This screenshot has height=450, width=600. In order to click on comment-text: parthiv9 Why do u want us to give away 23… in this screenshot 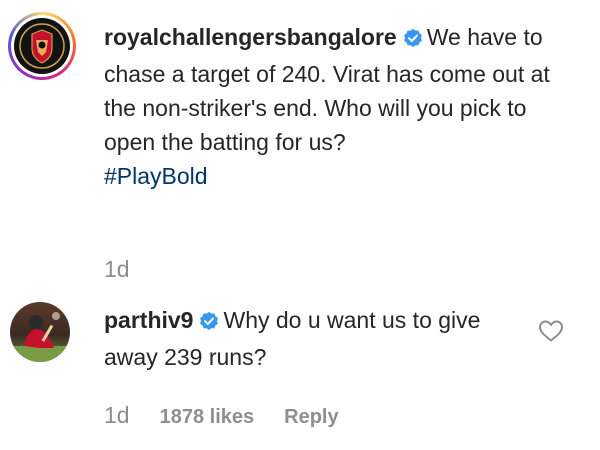, I will do `click(314, 338)`.